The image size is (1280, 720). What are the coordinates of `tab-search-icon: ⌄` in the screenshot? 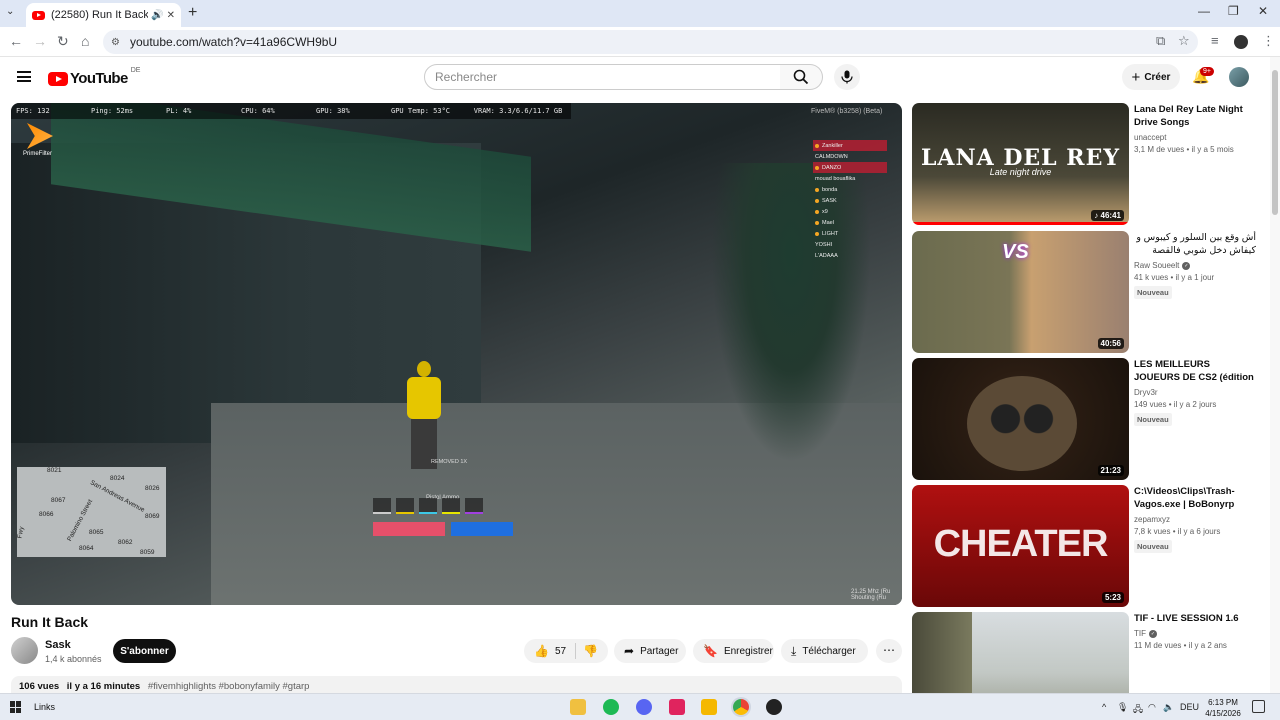 It's located at (10, 11).